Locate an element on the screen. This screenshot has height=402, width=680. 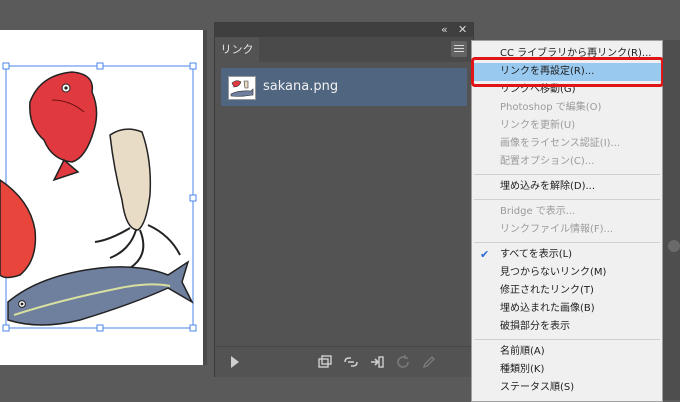
panel-tab-row: リンク is located at coordinates (344, 49).